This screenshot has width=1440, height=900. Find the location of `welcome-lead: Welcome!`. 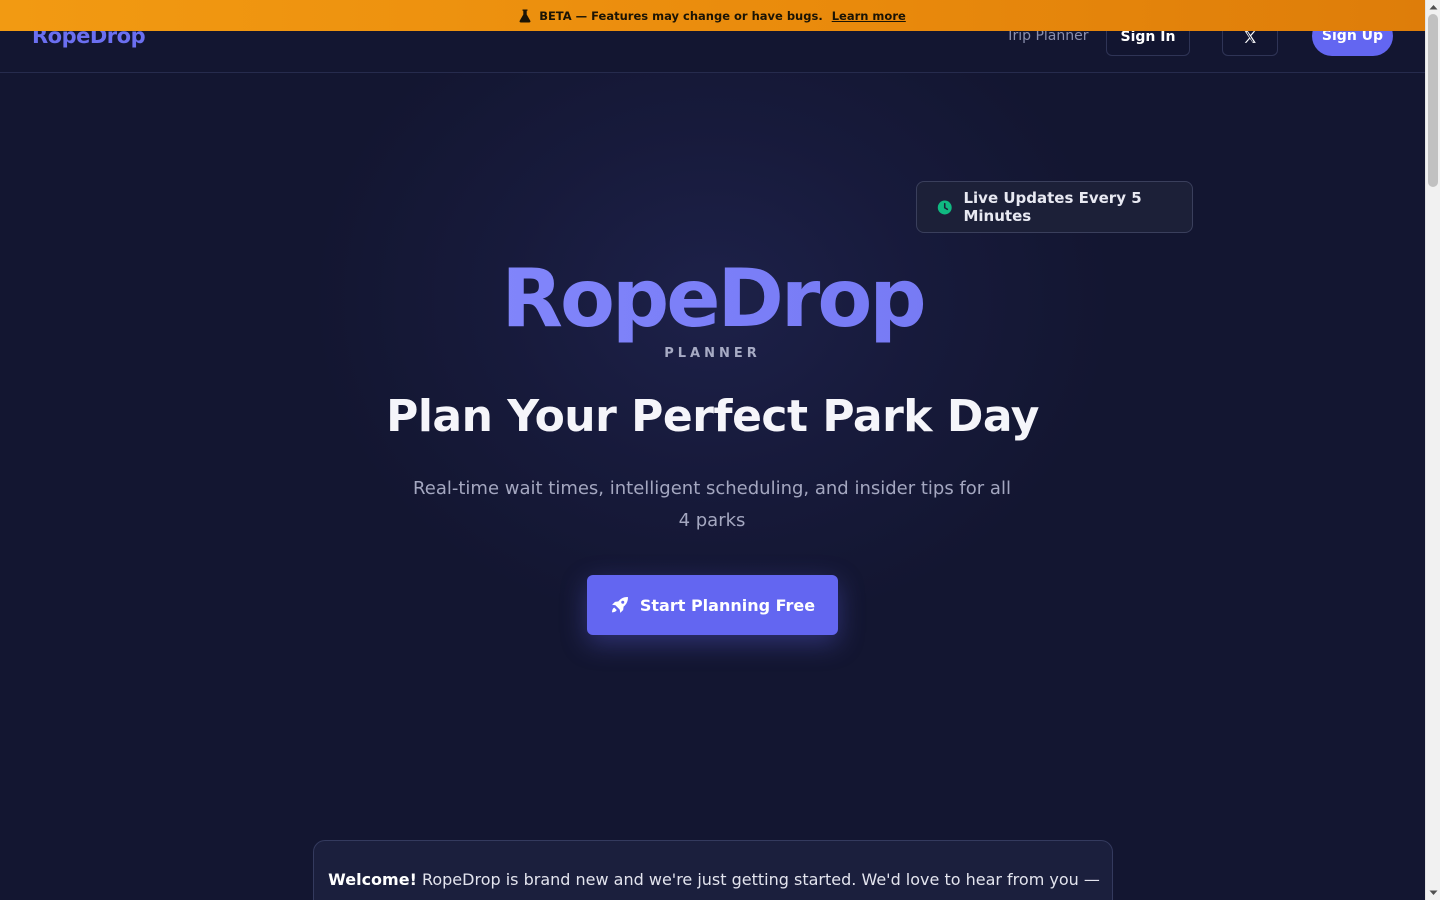

welcome-lead: Welcome! is located at coordinates (372, 879).